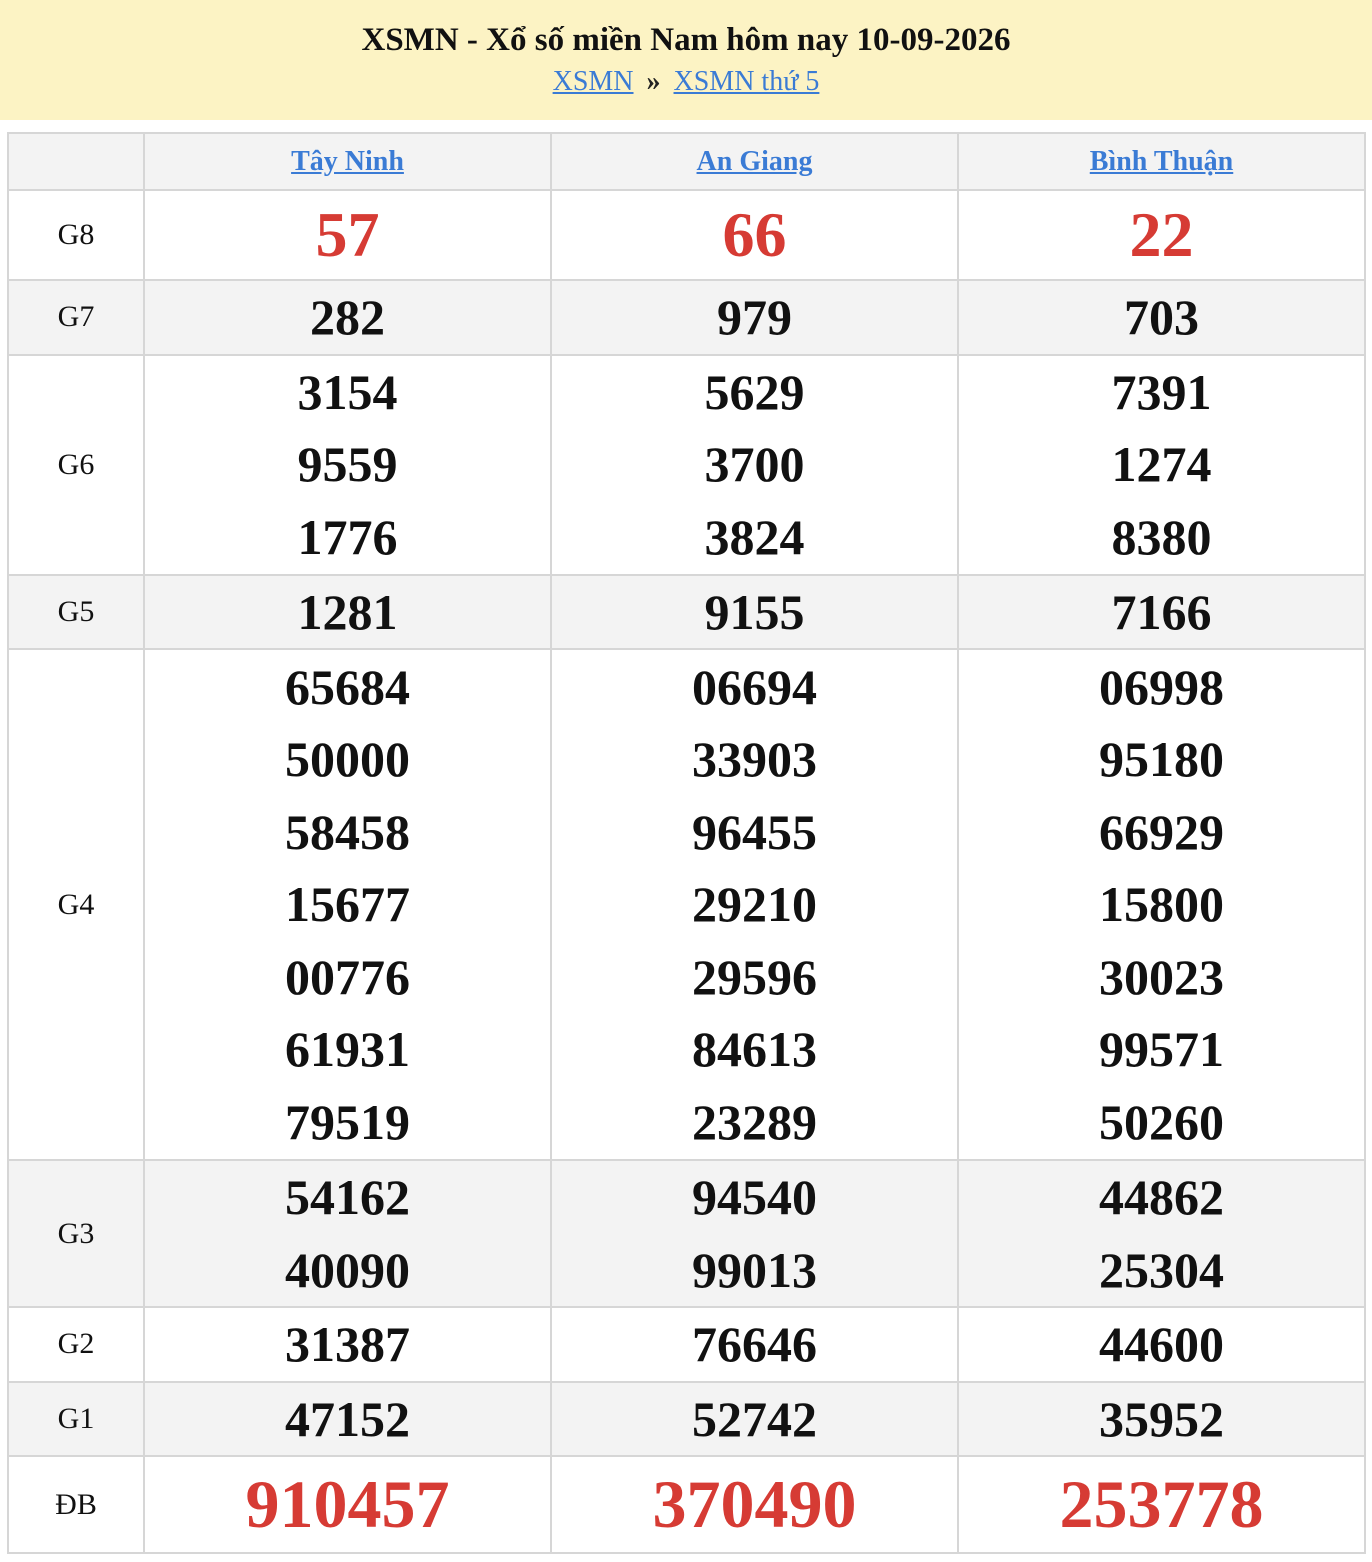 This screenshot has width=1372, height=1562. What do you see at coordinates (347, 536) in the screenshot?
I see `result-number: 1776` at bounding box center [347, 536].